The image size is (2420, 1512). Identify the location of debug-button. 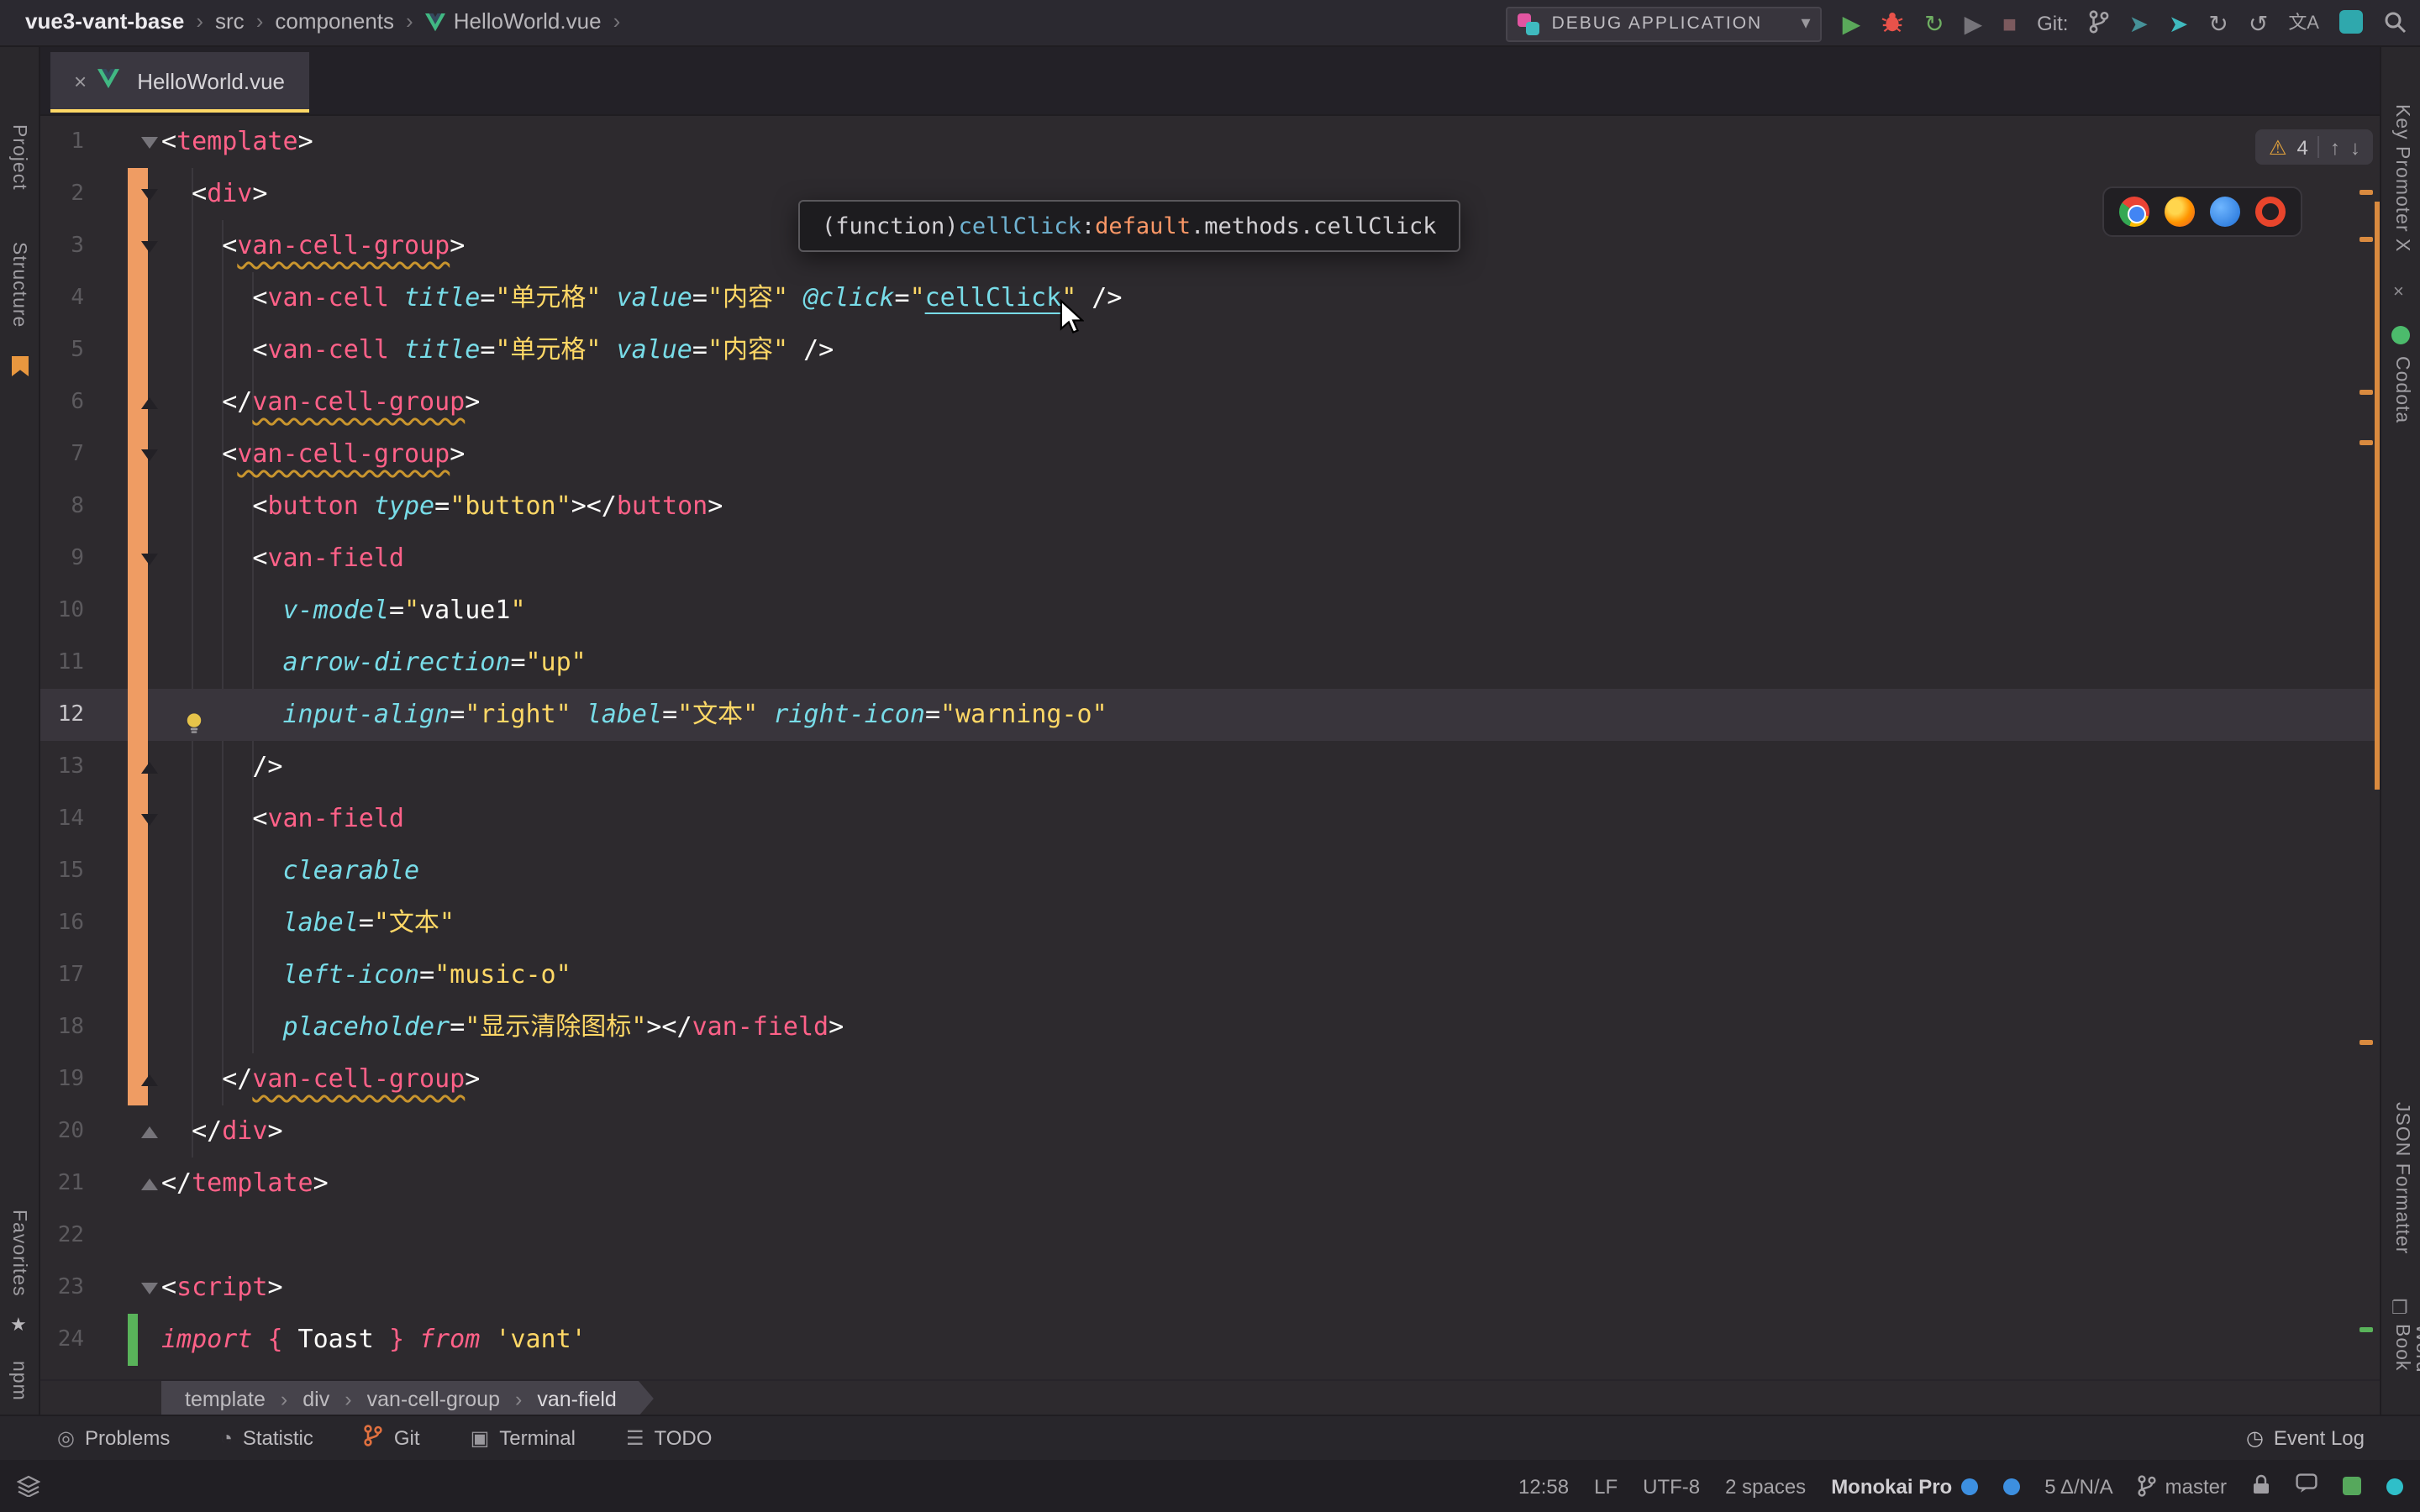
(1892, 23).